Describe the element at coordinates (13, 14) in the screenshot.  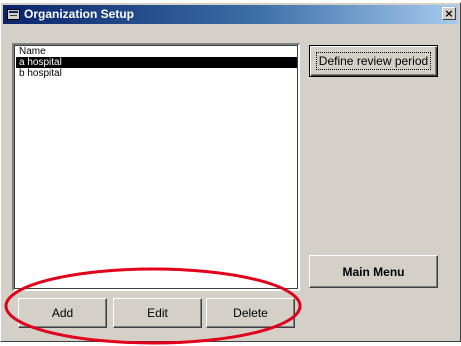
I see `form-icon` at that location.